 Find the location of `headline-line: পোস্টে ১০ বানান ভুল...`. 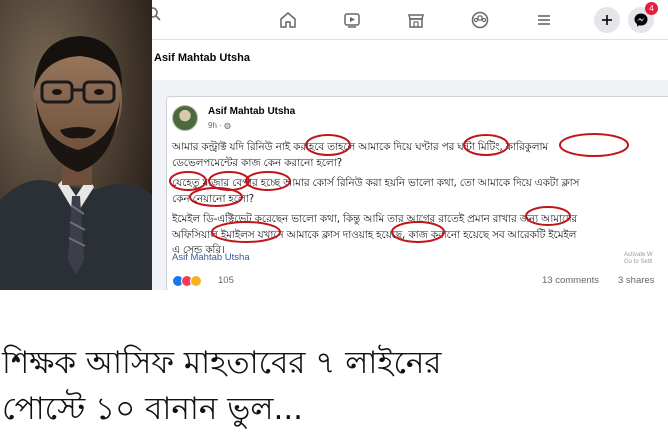

headline-line: পোস্টে ১০ বানান ভুল... is located at coordinates (153, 409).